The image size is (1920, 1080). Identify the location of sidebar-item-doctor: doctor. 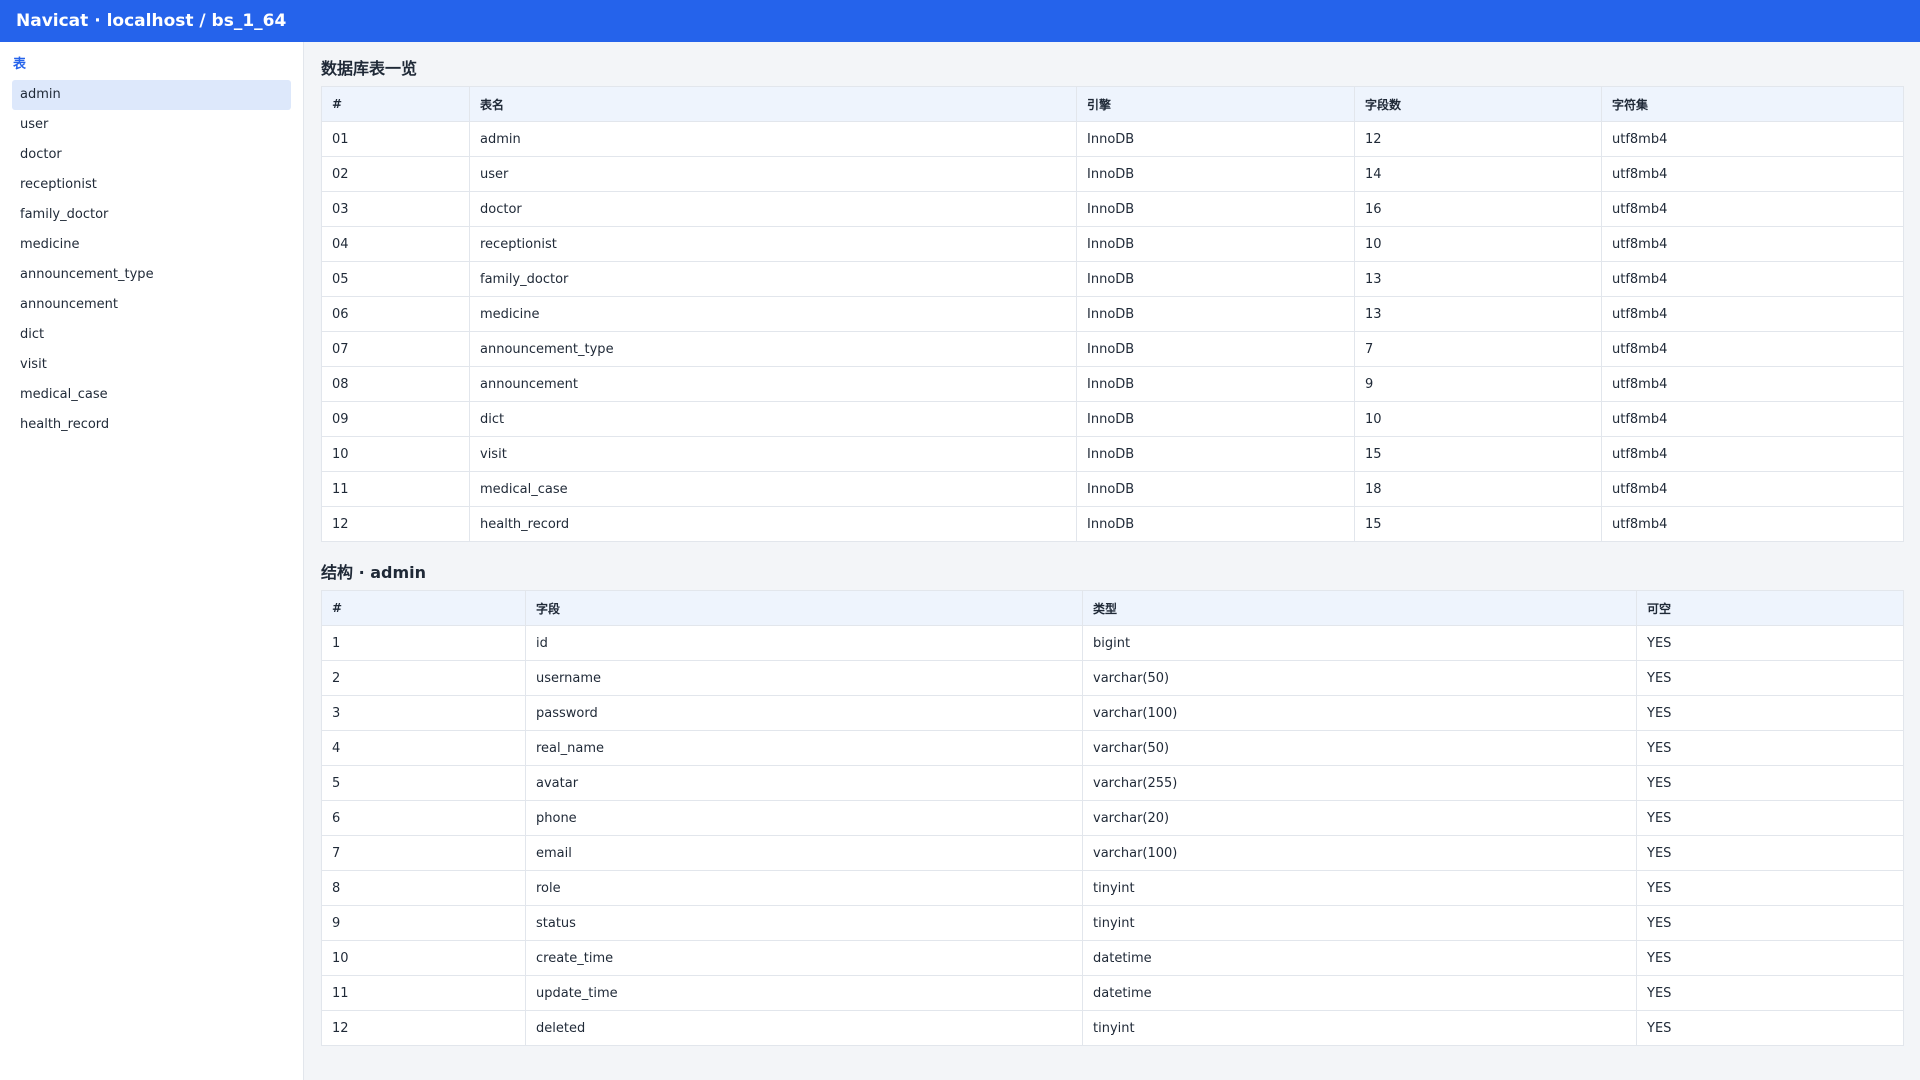
(151, 155).